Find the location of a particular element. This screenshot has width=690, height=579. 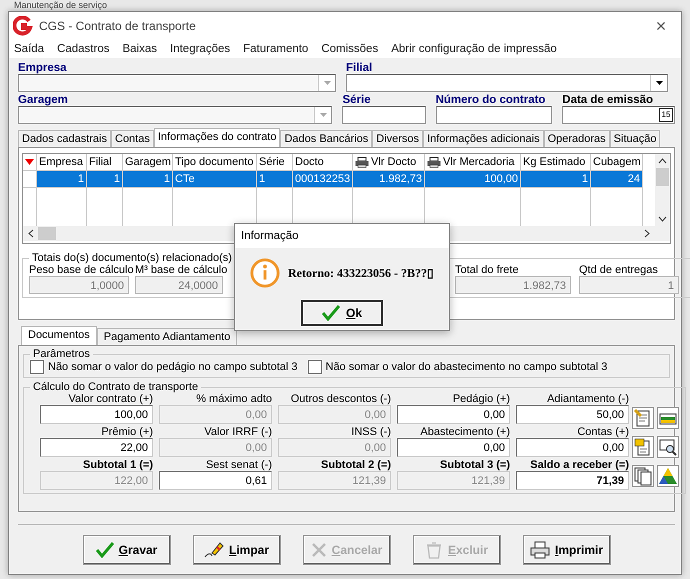

field-label: Saldo a receber (=) is located at coordinates (579, 465).